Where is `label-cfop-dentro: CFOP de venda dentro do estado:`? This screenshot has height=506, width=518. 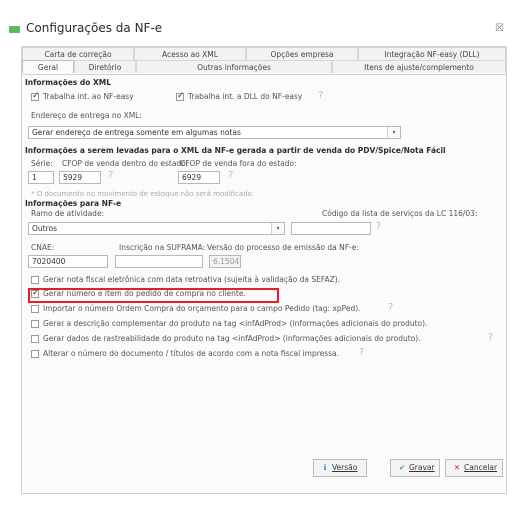
label-cfop-dentro: CFOP de venda dentro do estado: is located at coordinates (125, 163).